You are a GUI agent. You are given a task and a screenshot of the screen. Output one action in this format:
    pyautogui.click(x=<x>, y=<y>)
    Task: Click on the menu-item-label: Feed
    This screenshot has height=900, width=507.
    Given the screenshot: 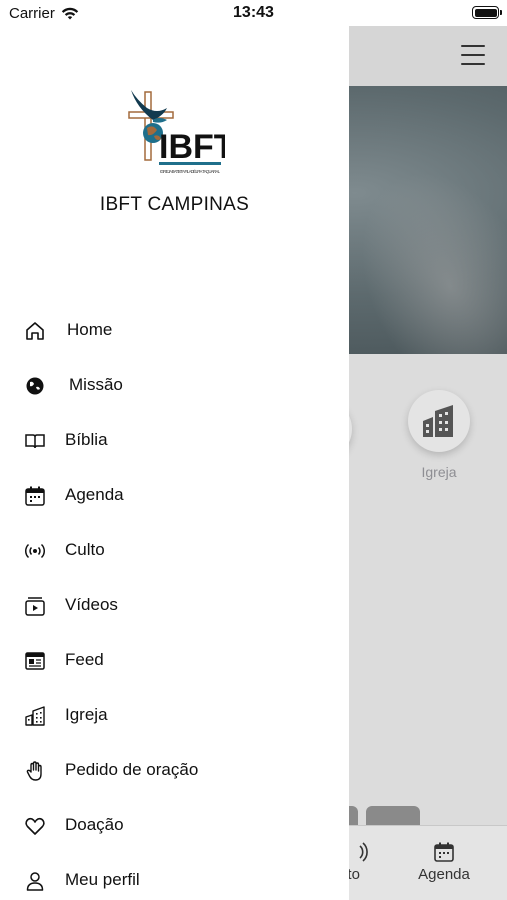 What is the action you would take?
    pyautogui.click(x=84, y=659)
    